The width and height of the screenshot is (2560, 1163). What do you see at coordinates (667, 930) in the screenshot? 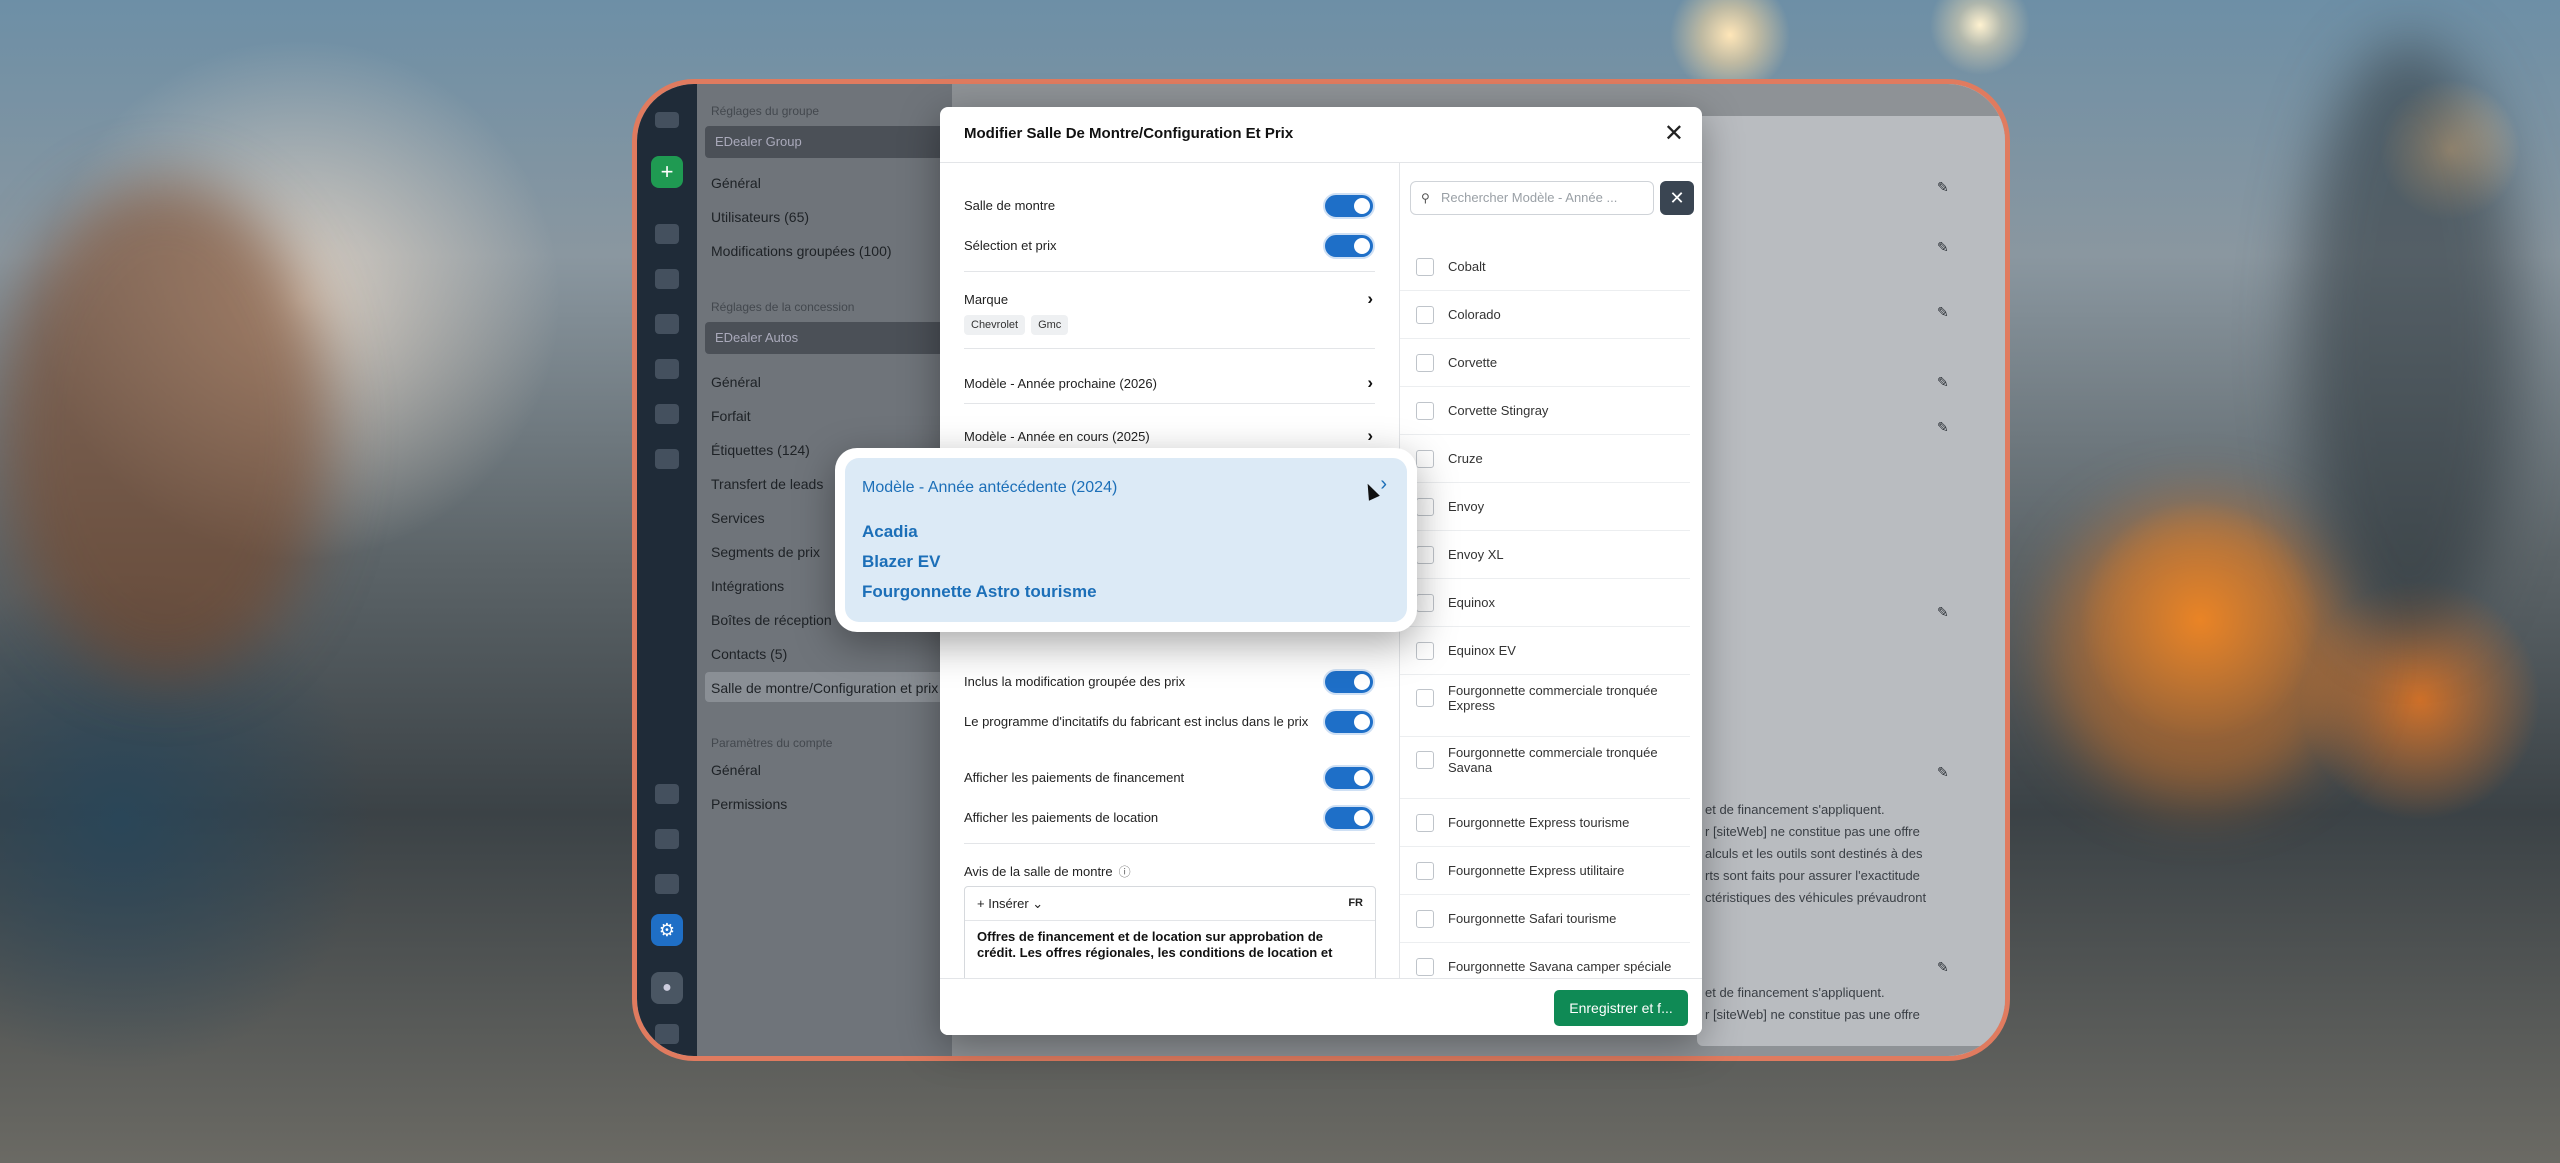
I see `settings-icon: ⚙` at bounding box center [667, 930].